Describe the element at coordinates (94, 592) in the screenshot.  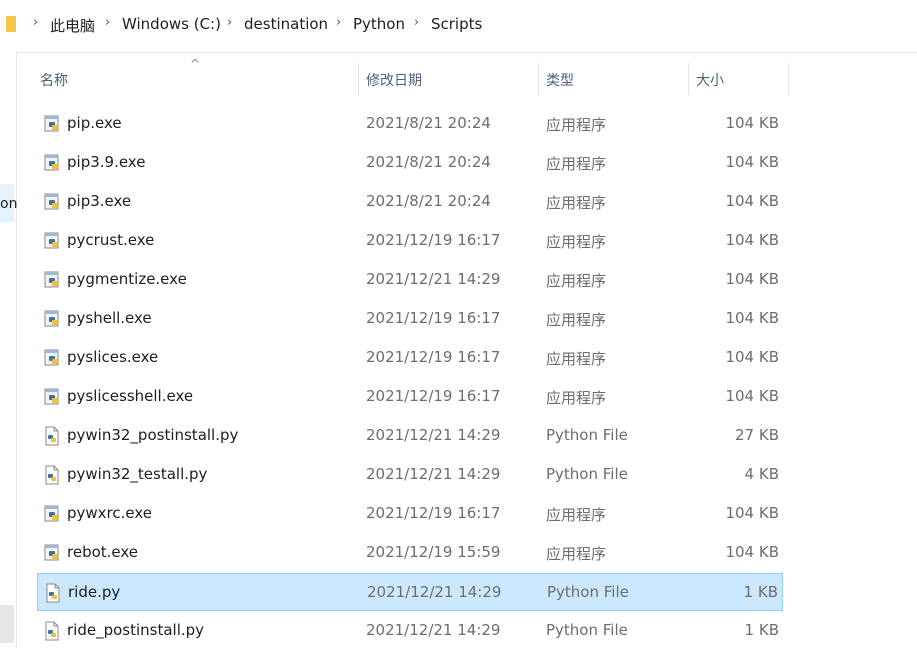
I see `file-name: ride.py` at that location.